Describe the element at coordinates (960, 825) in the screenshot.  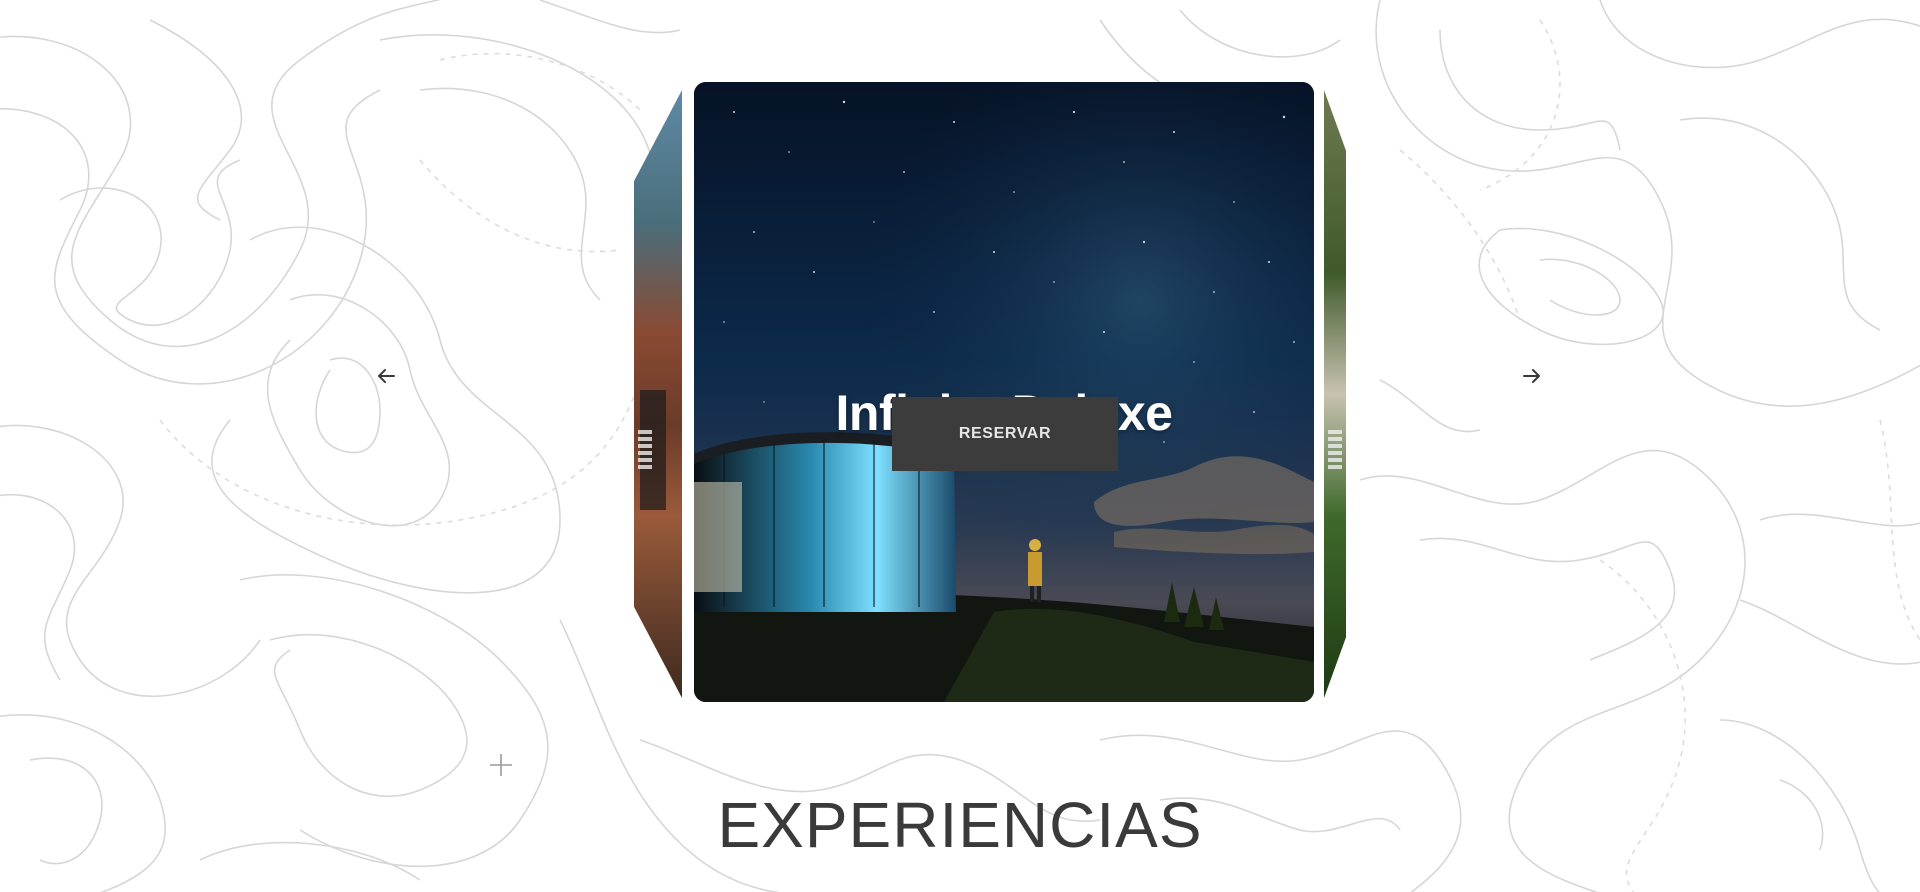
I see `section-title: EXPERIENCIAS` at that location.